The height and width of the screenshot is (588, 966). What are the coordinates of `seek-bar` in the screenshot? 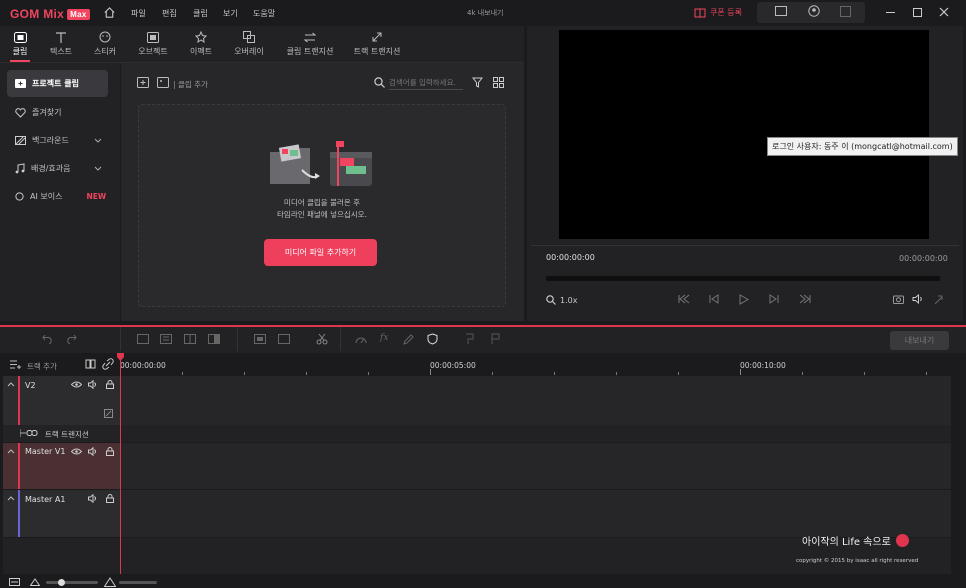 It's located at (743, 278).